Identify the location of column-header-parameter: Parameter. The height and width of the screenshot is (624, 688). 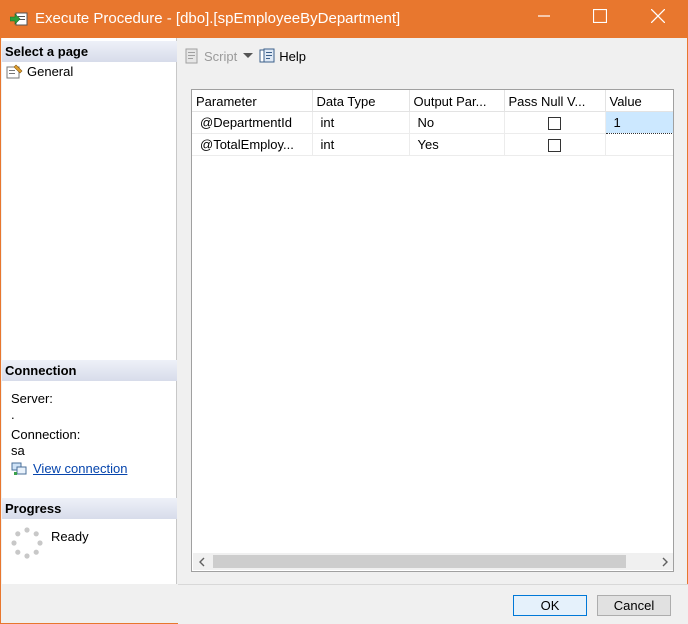
(252, 101).